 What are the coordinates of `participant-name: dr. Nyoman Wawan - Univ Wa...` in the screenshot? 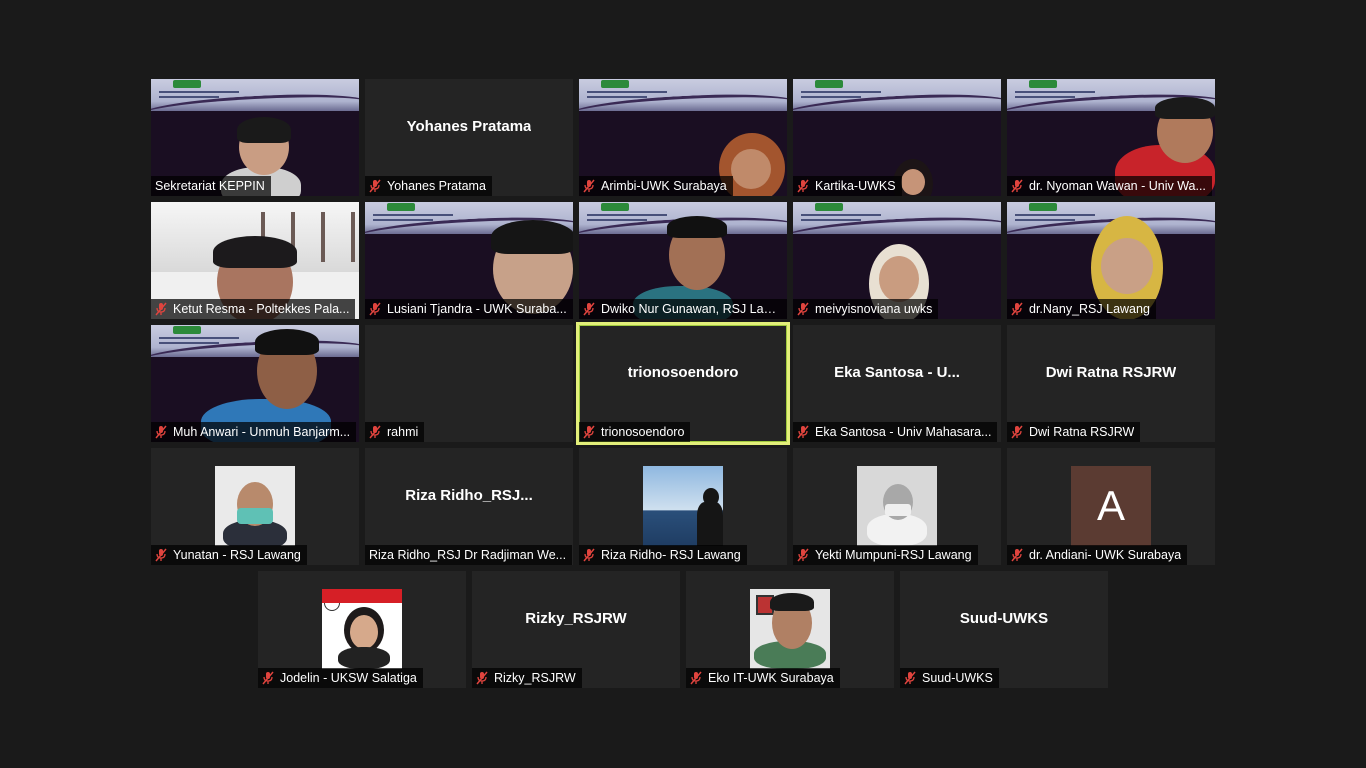 It's located at (1117, 186).